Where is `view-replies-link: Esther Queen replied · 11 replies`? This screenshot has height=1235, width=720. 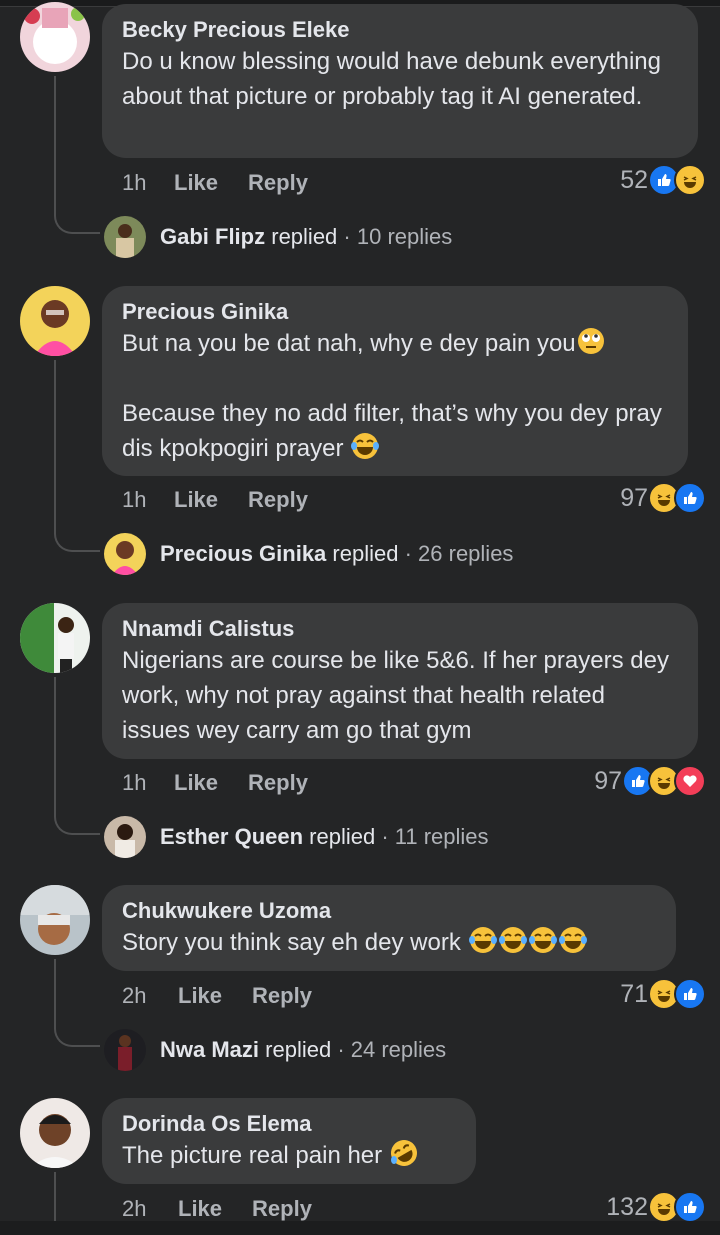 view-replies-link: Esther Queen replied · 11 replies is located at coordinates (296, 837).